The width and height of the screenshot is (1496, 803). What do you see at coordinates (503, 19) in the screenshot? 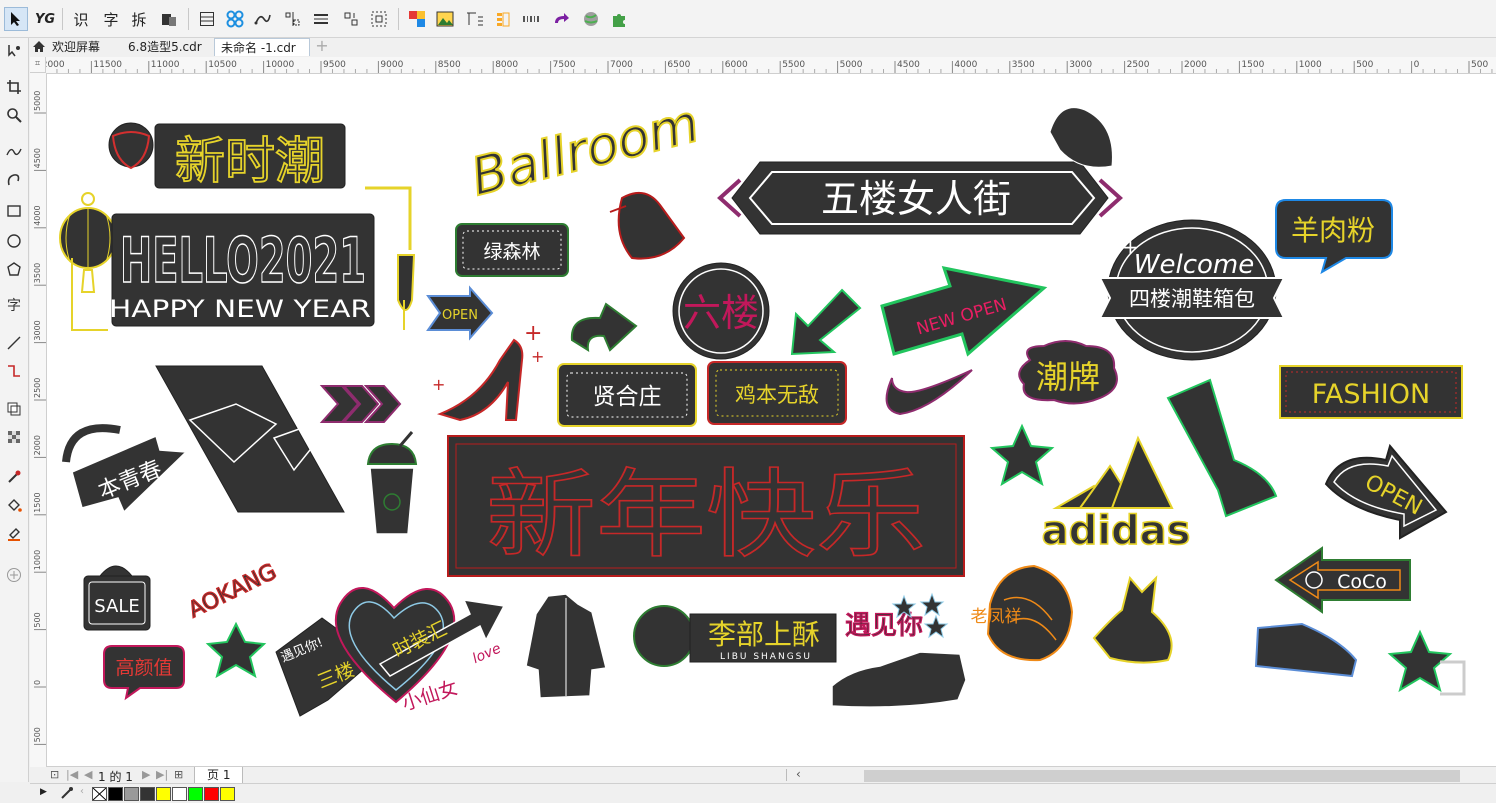
I see `list-icon` at bounding box center [503, 19].